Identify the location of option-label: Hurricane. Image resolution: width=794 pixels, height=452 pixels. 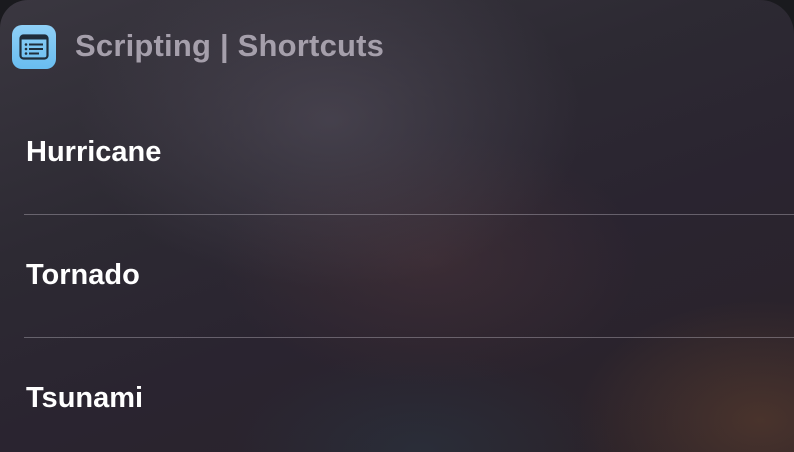
(94, 152).